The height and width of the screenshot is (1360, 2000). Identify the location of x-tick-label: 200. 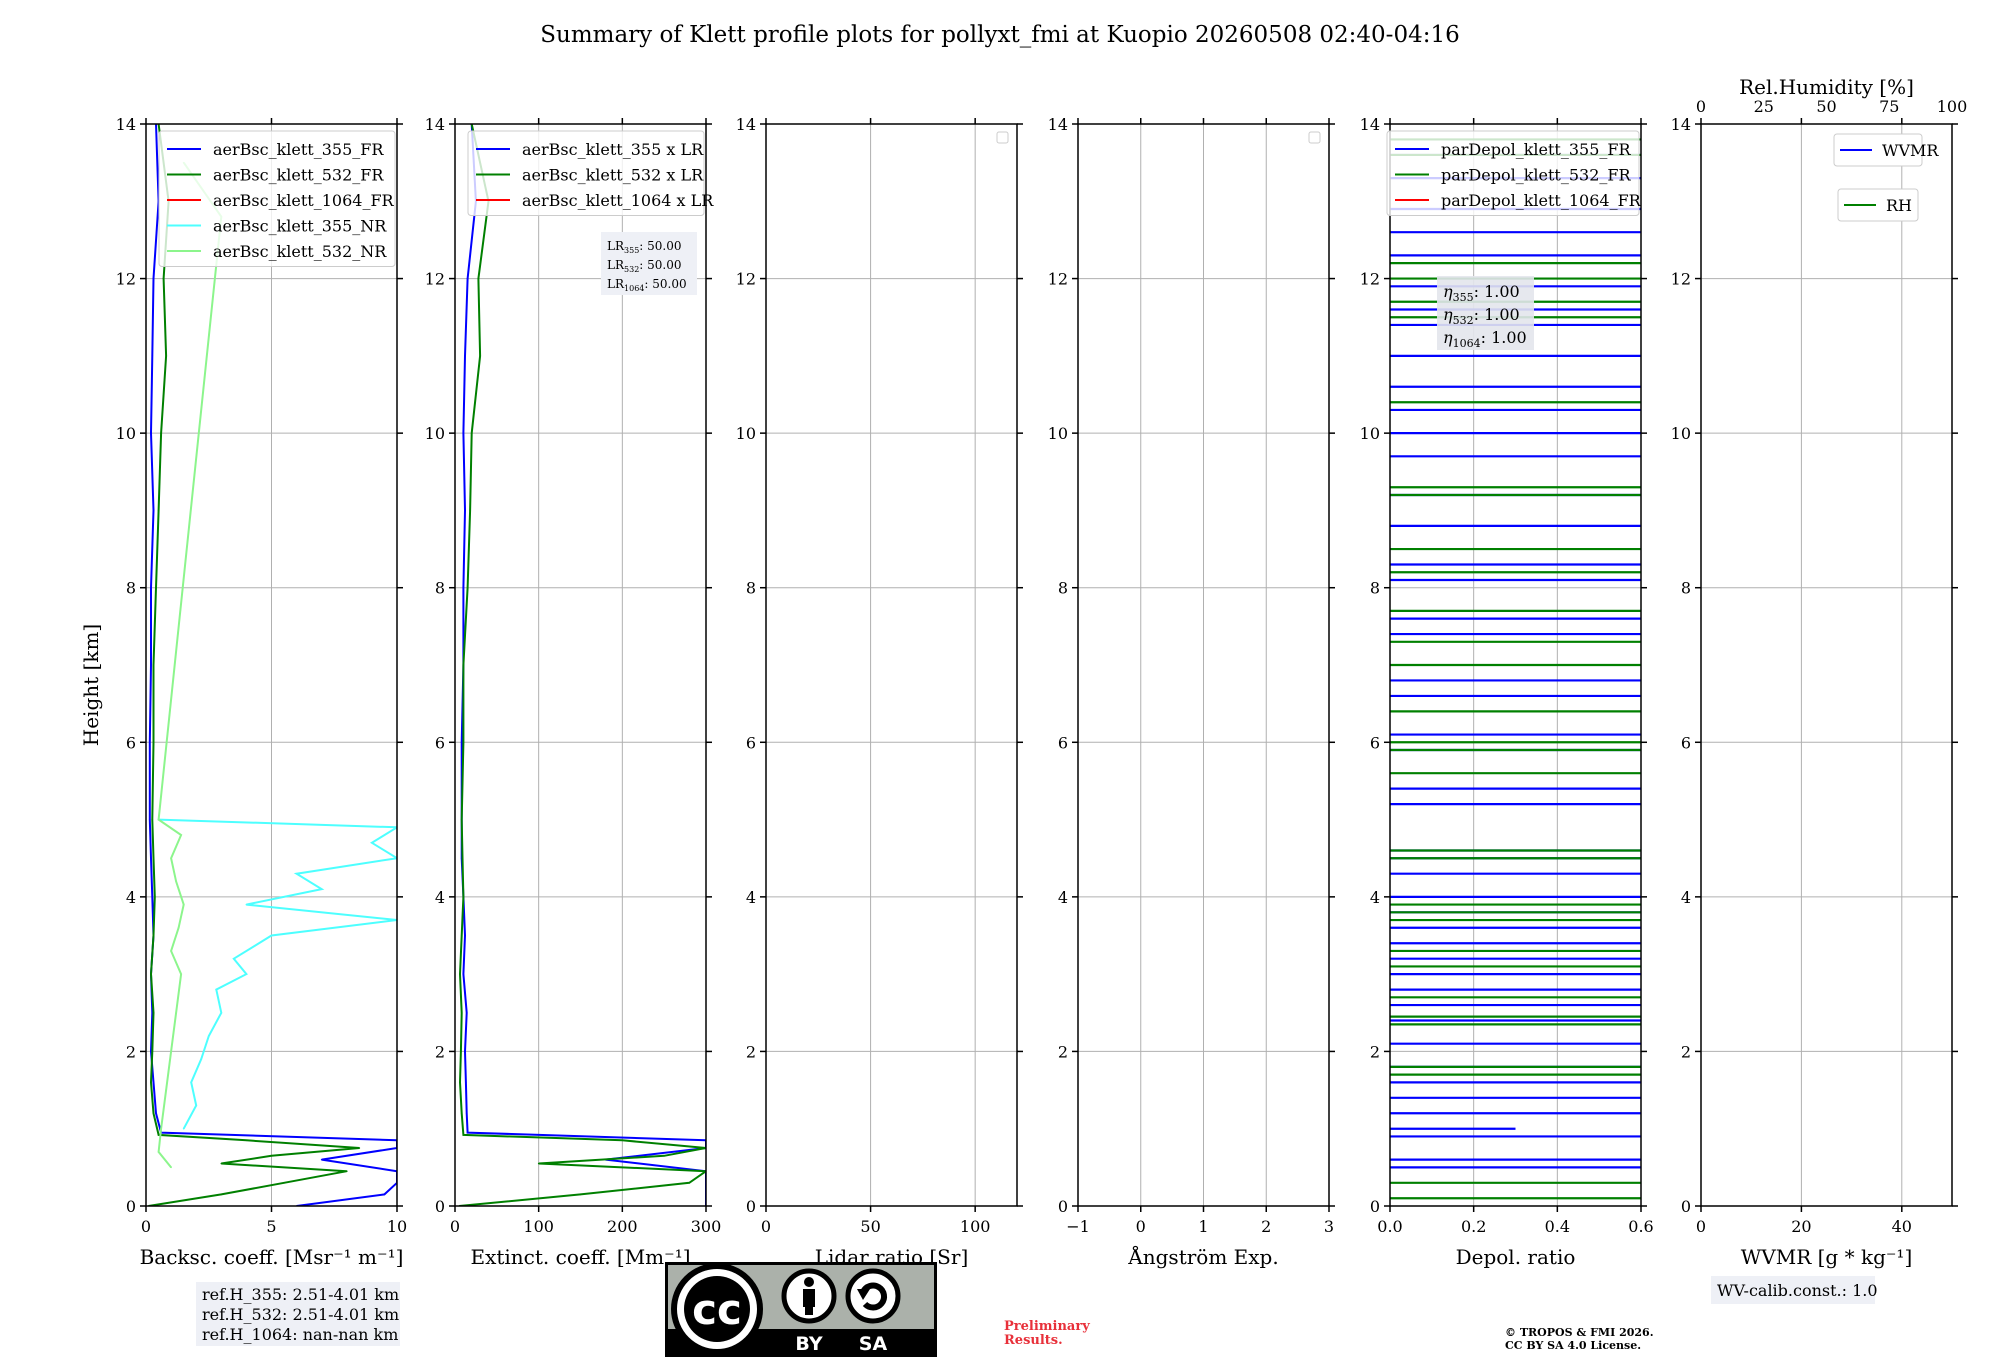
(622, 1226).